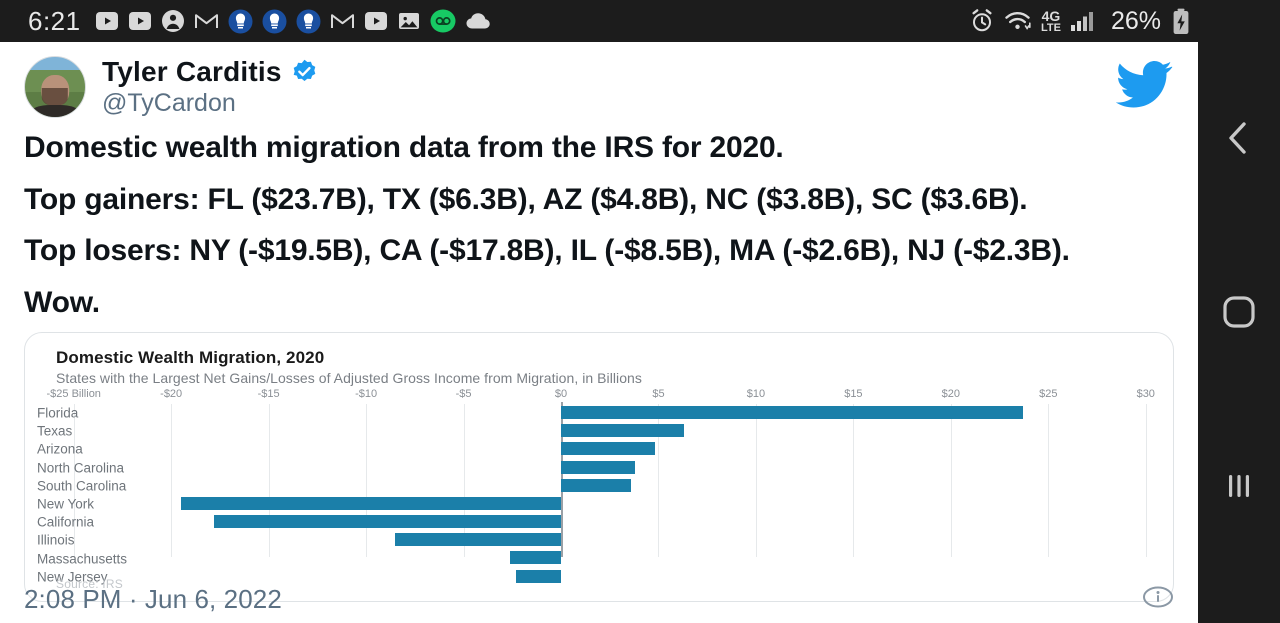  I want to click on 4g-lte-icon: 4G LTE, so click(1051, 21).